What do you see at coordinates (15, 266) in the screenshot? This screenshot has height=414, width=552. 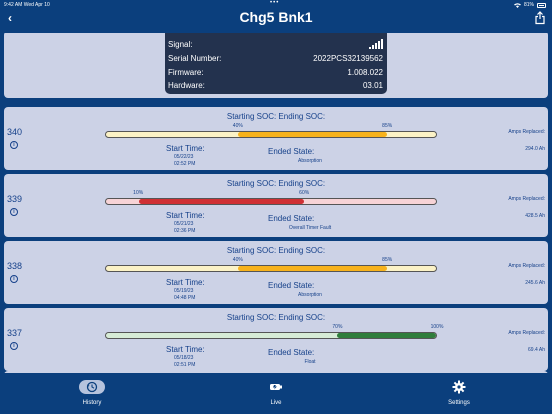 I see `session-id: 338` at bounding box center [15, 266].